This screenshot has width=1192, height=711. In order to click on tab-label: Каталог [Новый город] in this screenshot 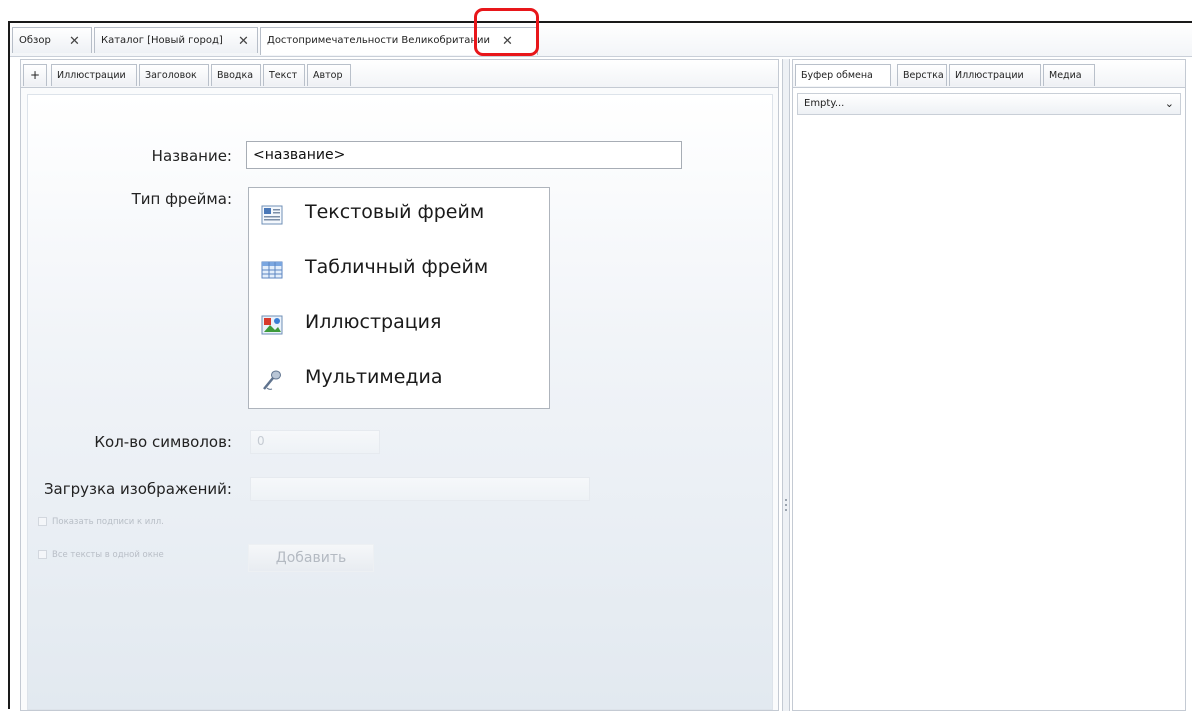, I will do `click(162, 40)`.